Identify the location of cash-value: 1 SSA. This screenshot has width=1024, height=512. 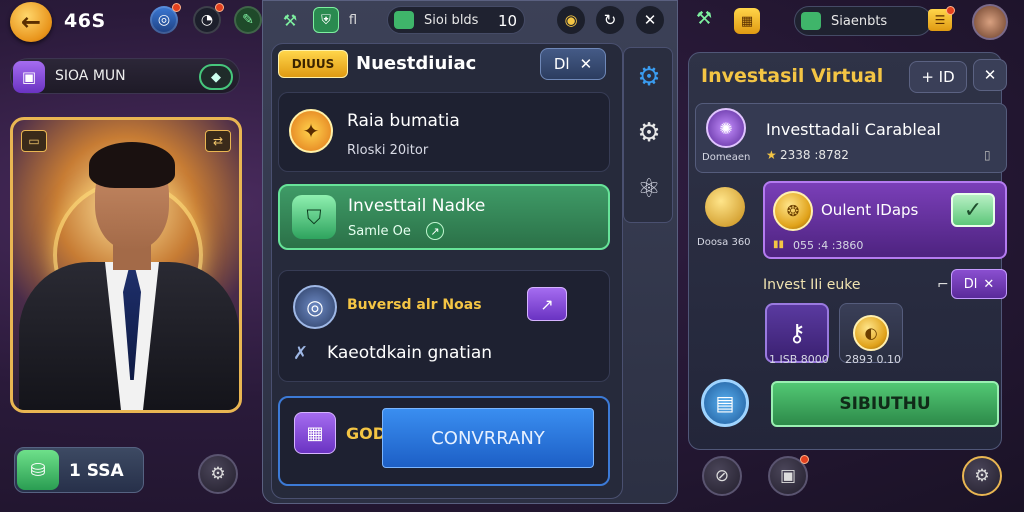
(96, 471).